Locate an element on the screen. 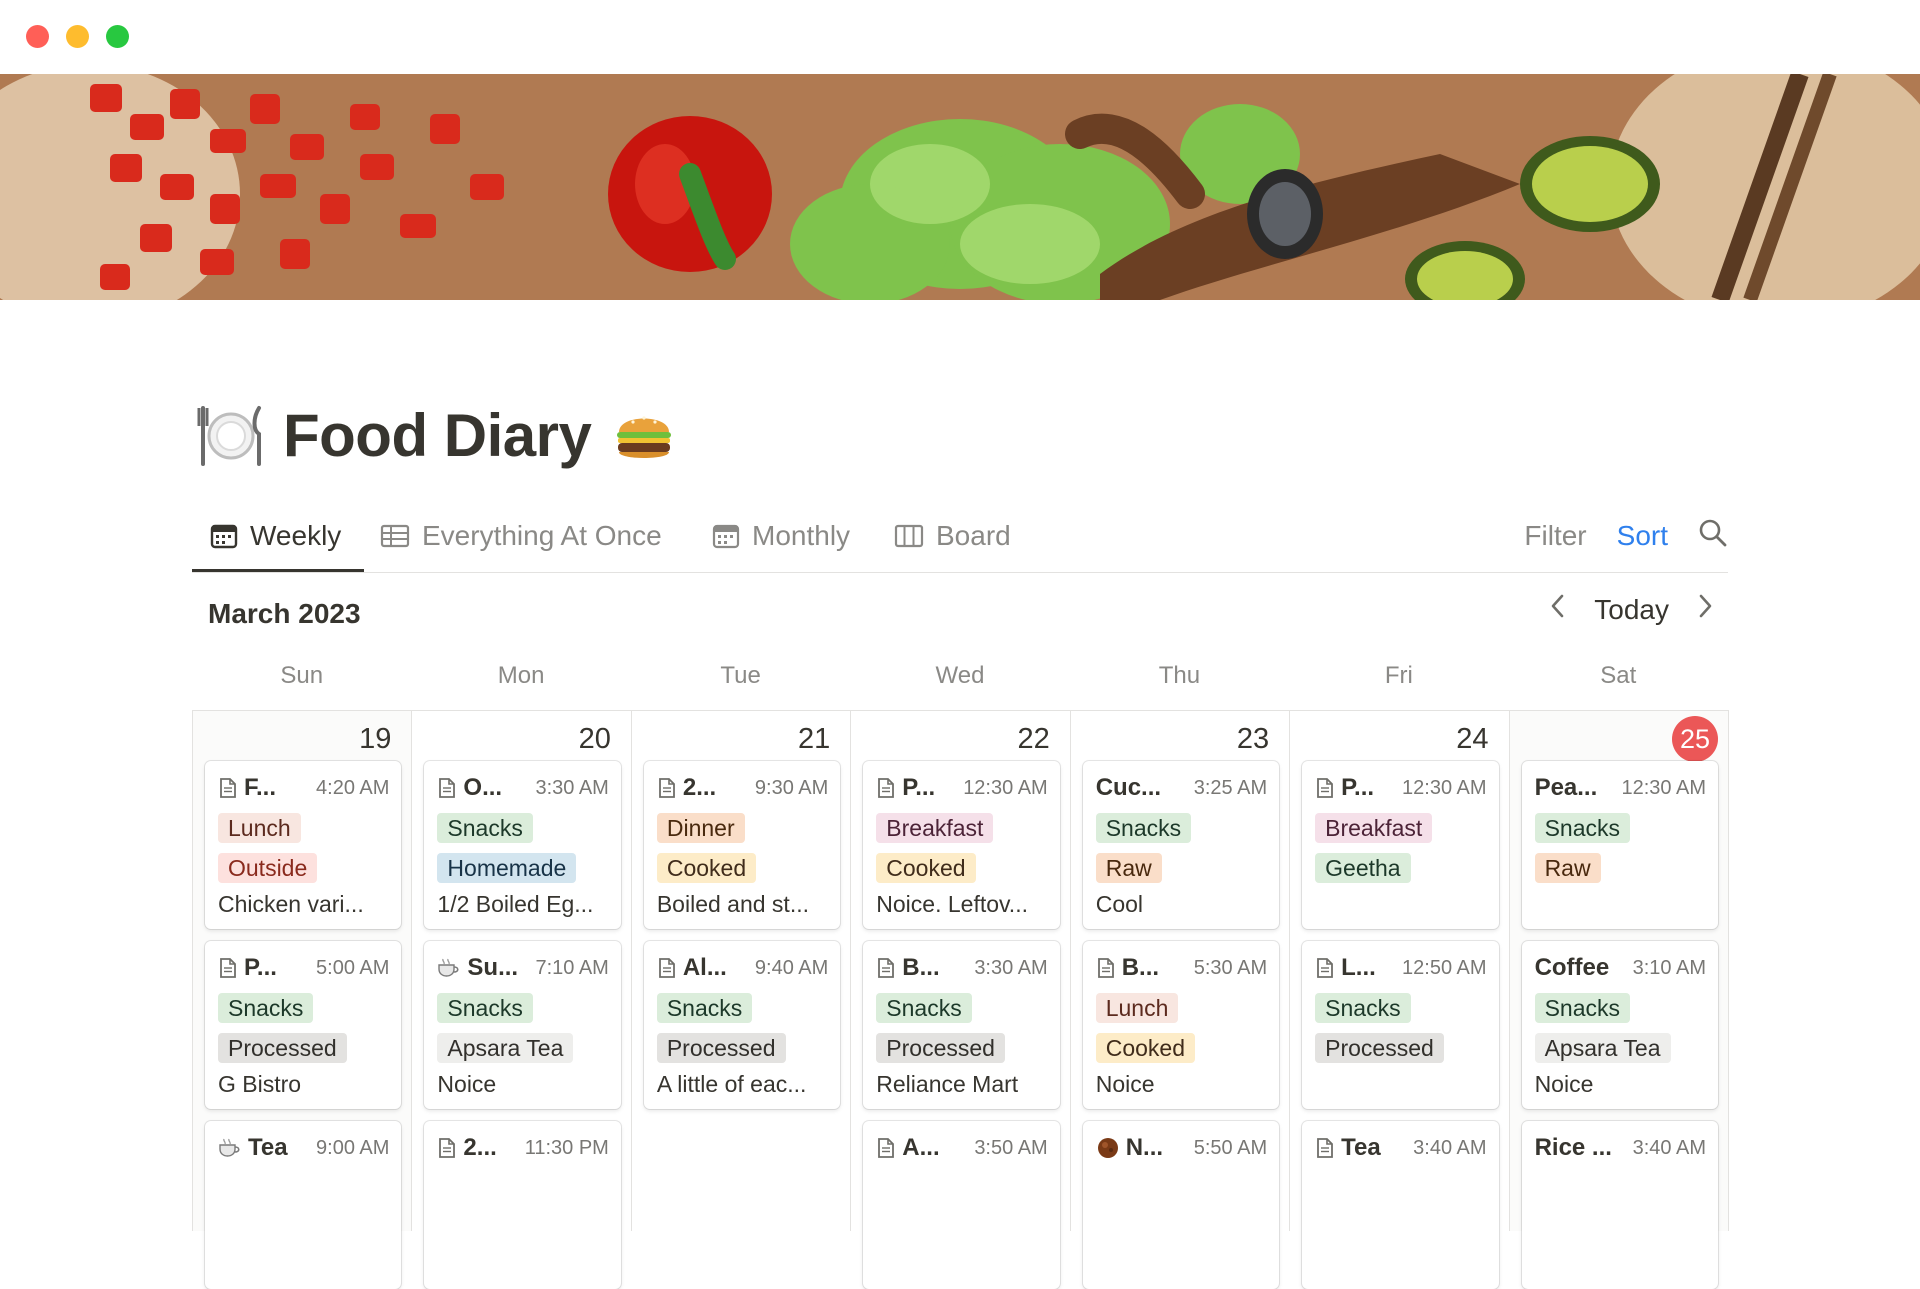 Image resolution: width=1920 pixels, height=1289 pixels. entry-time: 3:50 AM is located at coordinates (1011, 1147).